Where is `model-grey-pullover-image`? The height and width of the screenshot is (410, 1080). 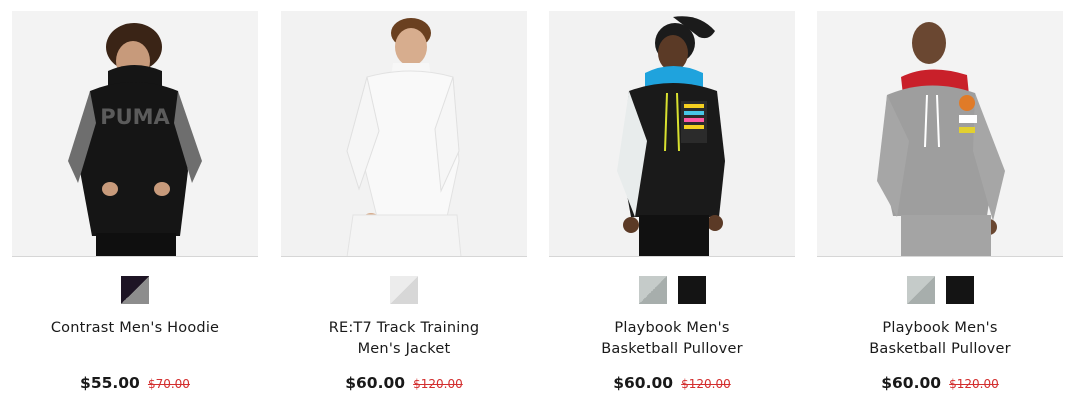 model-grey-pullover-image is located at coordinates (940, 133).